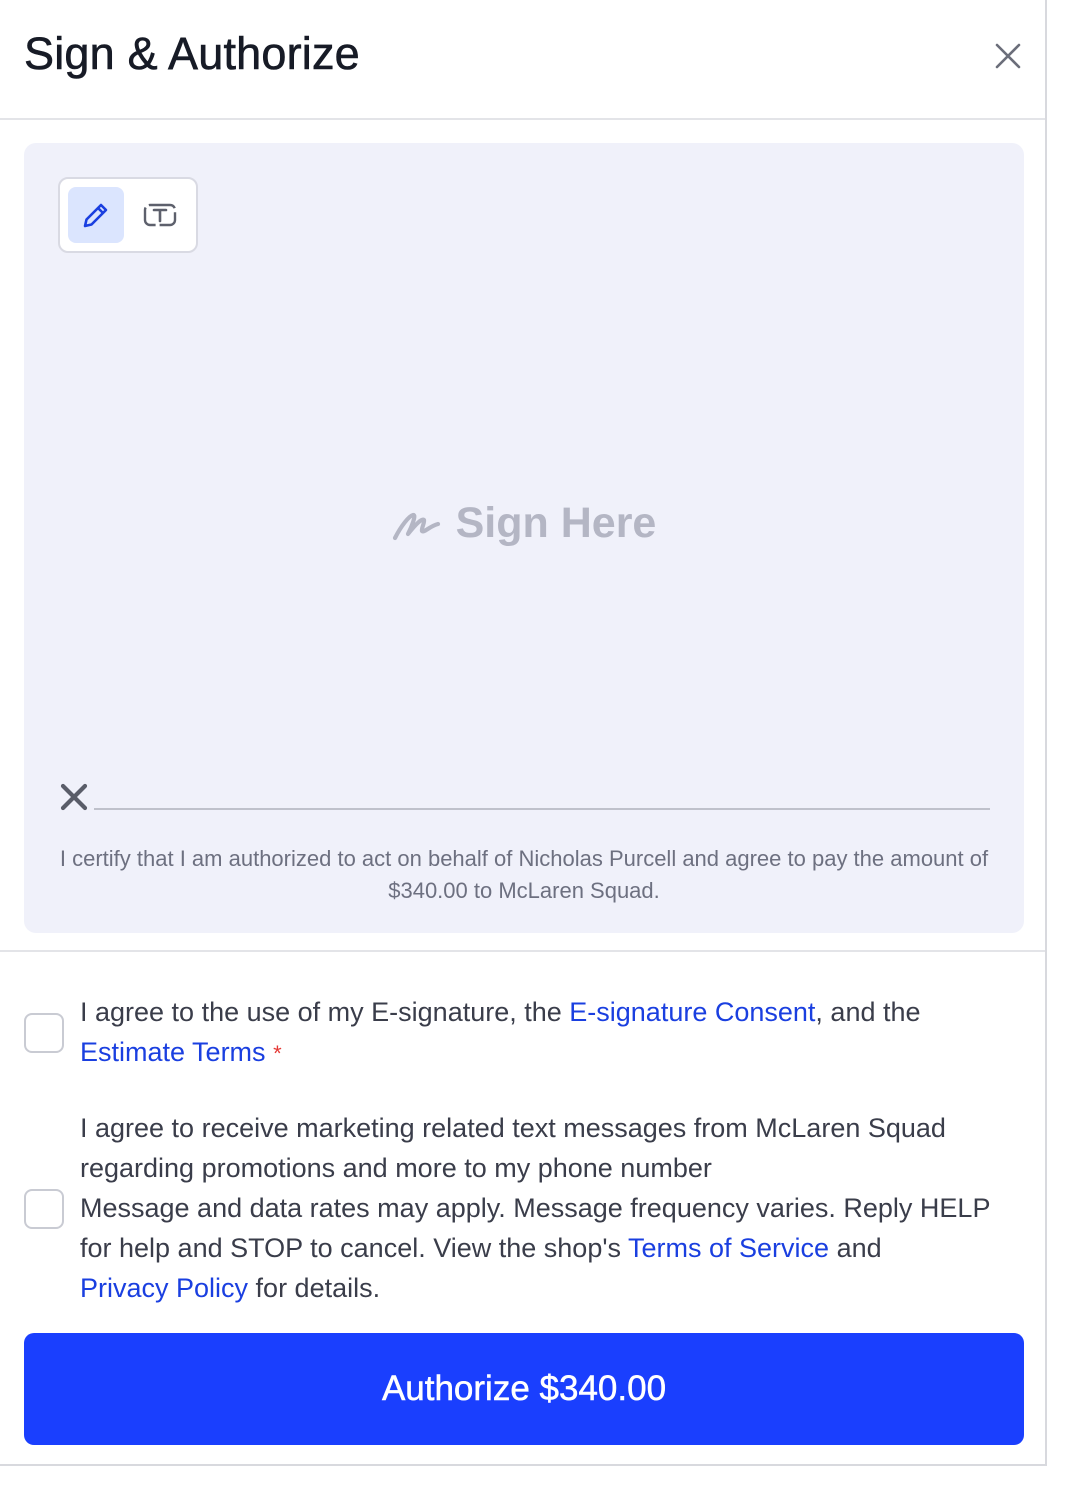  I want to click on section-divider, so click(522, 951).